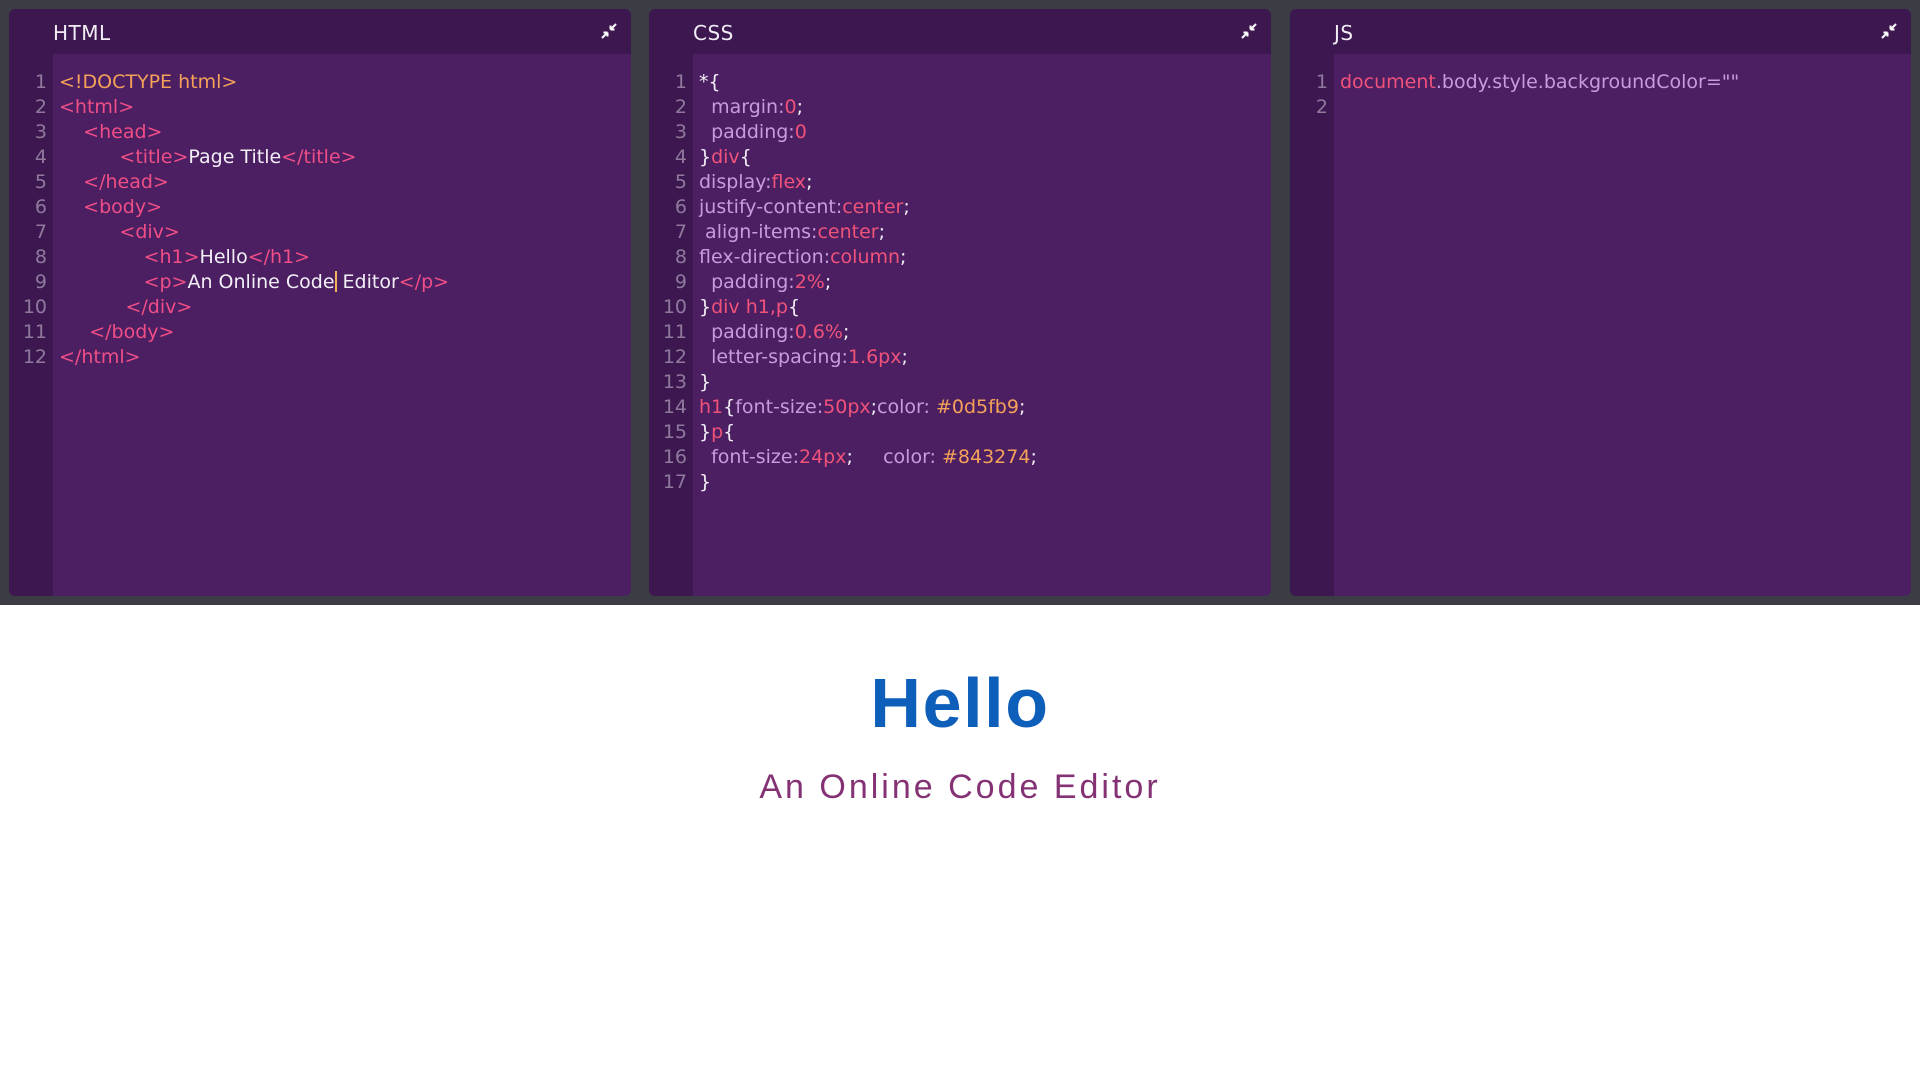 This screenshot has width=1920, height=1080. What do you see at coordinates (981, 332) in the screenshot?
I see `code-line: padding:0.6%;` at bounding box center [981, 332].